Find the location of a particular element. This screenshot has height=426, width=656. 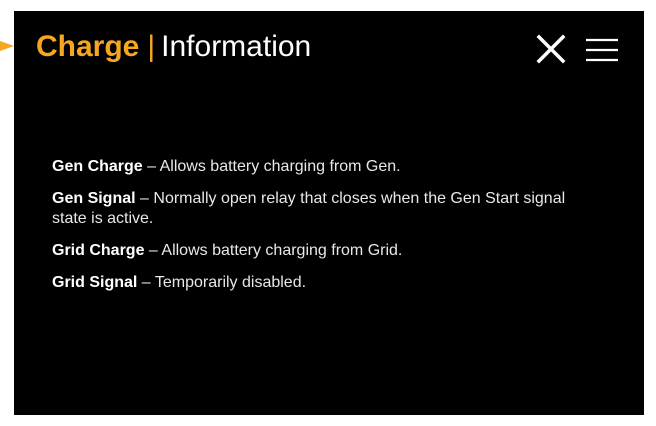

page-title: Charge | Information is located at coordinates (173, 47).